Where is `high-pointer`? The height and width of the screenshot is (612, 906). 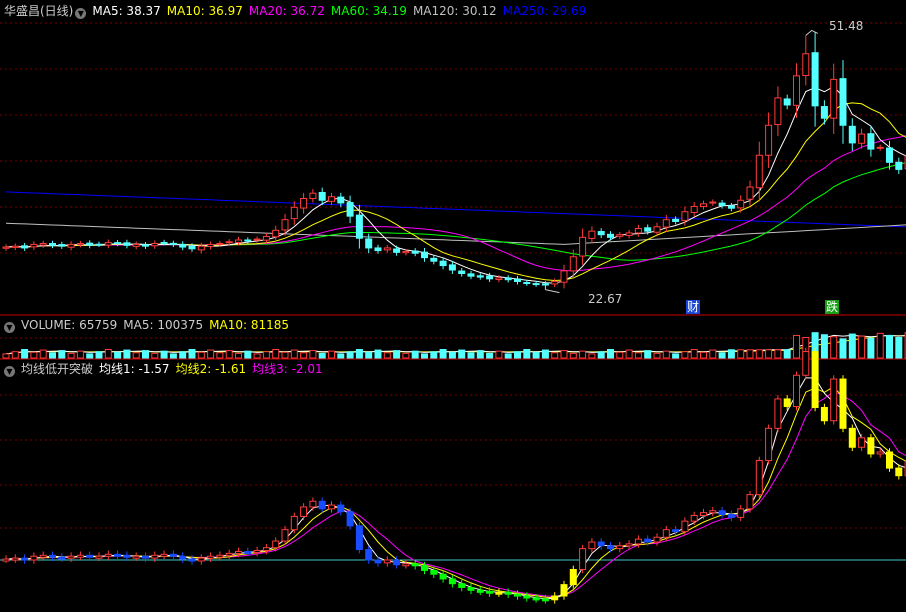
high-pointer is located at coordinates (812, 32).